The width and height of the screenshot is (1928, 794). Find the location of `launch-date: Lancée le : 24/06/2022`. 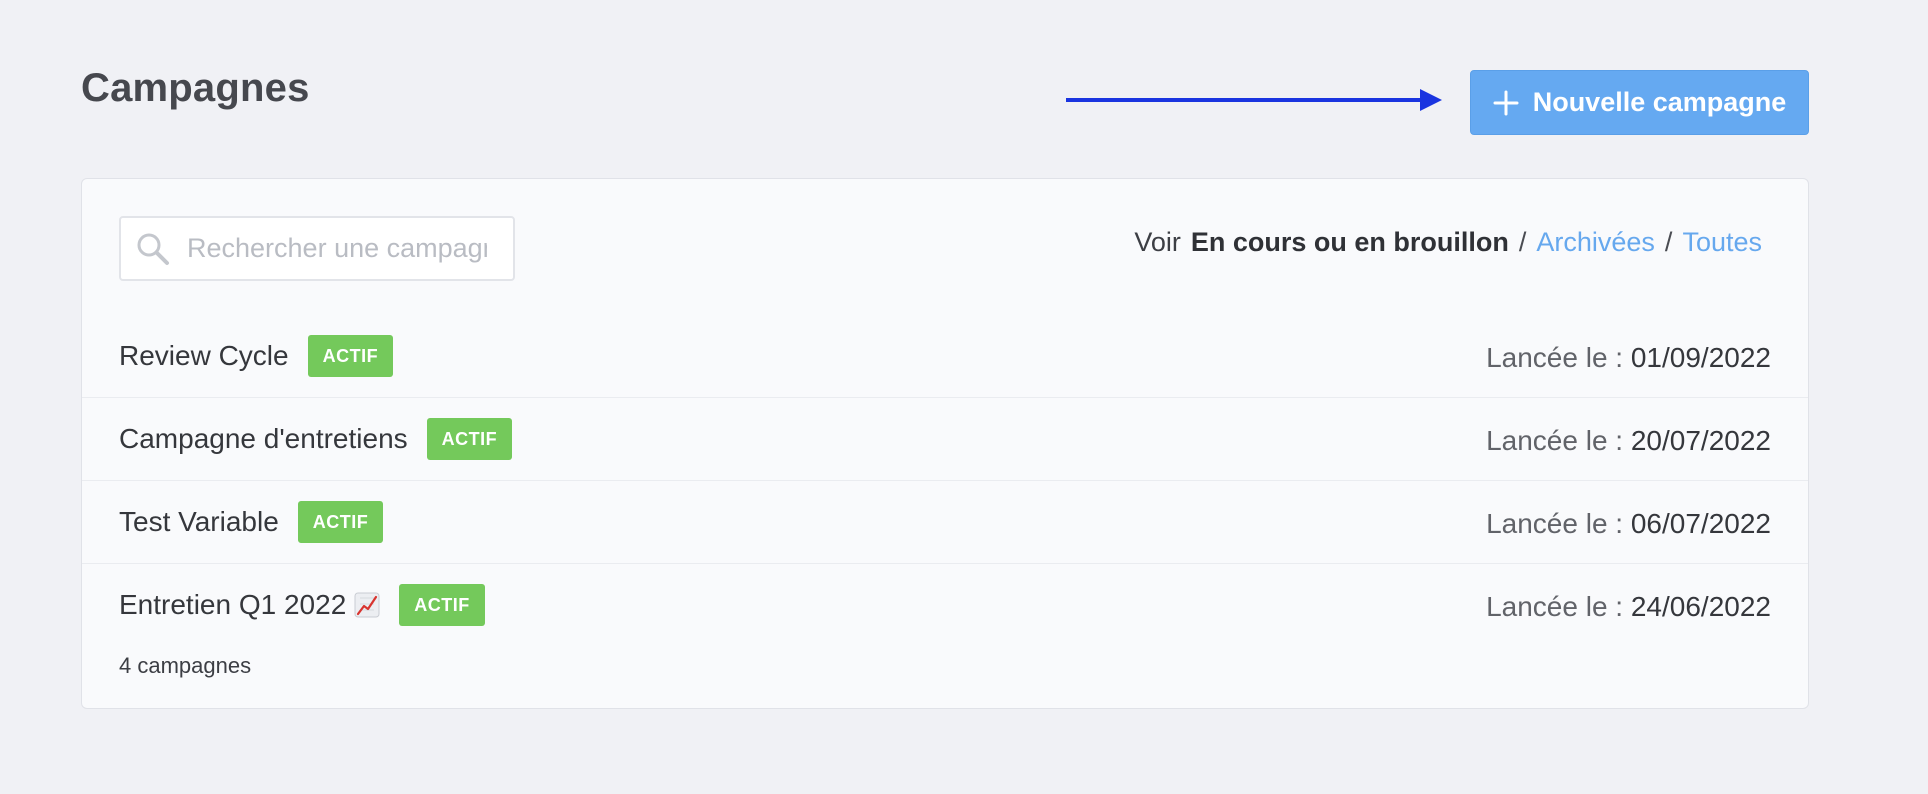

launch-date: Lancée le : 24/06/2022 is located at coordinates (1628, 607).